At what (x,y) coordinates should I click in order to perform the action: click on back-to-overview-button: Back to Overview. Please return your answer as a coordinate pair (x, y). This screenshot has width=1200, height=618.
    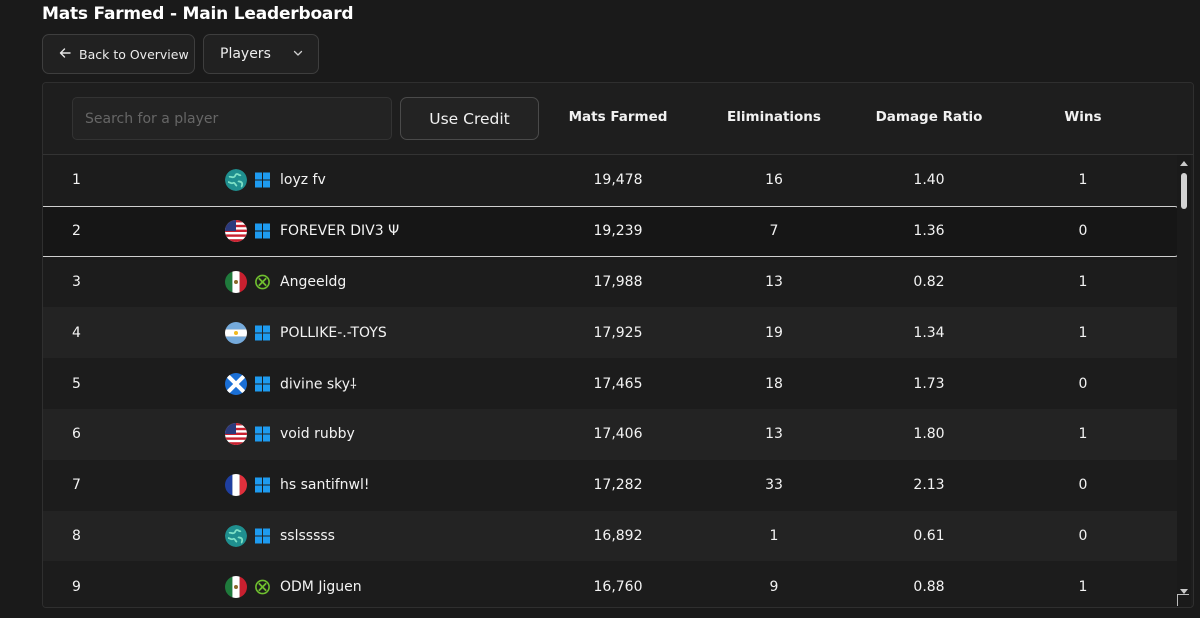
    Looking at the image, I should click on (118, 54).